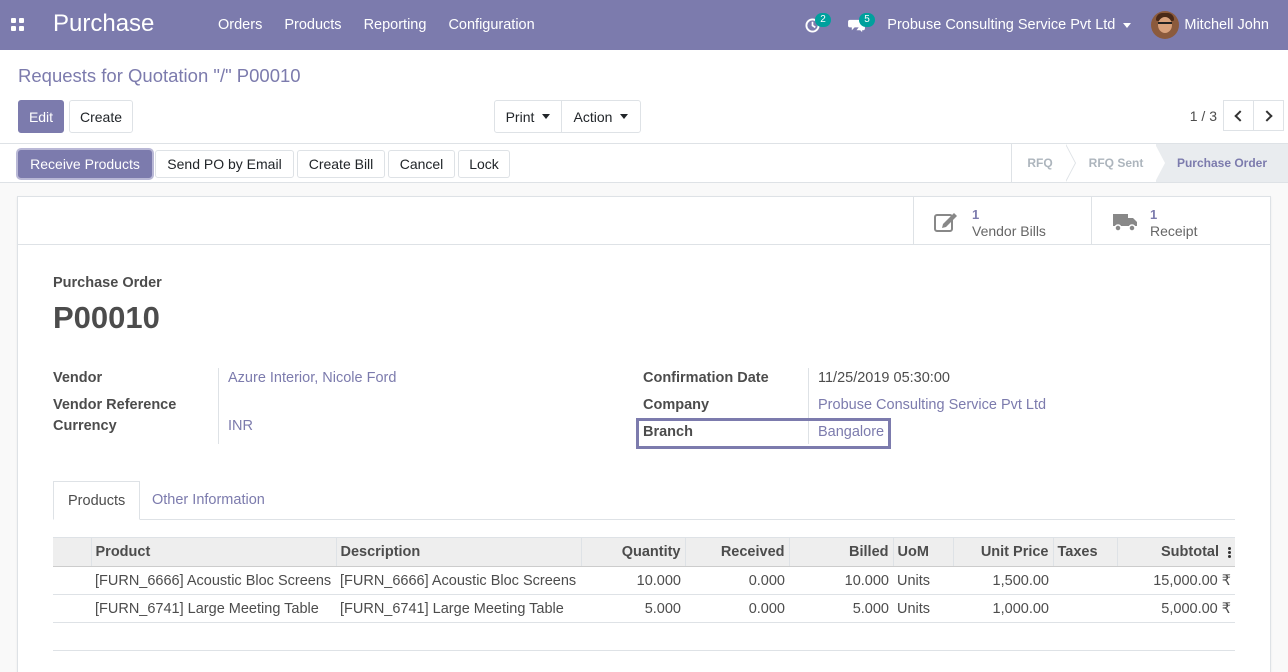  I want to click on receipt-smart-button: 1 Receipt, so click(1180, 220).